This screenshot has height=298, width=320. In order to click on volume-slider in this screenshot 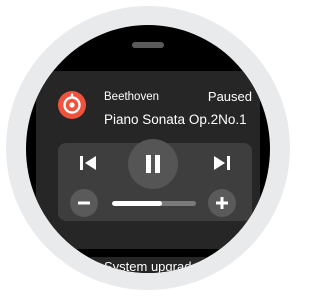, I will do `click(154, 203)`.